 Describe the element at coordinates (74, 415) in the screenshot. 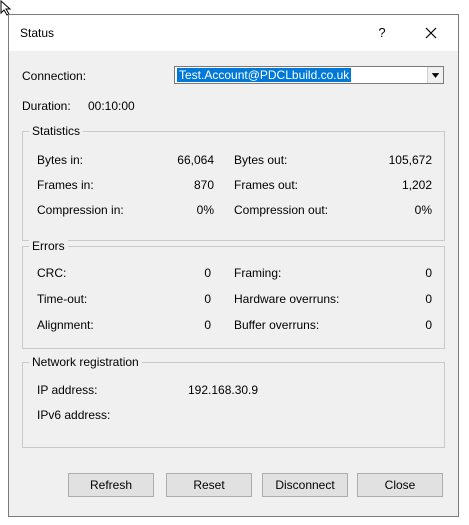

I see `ipv6-address-label: IPv6 address:` at that location.